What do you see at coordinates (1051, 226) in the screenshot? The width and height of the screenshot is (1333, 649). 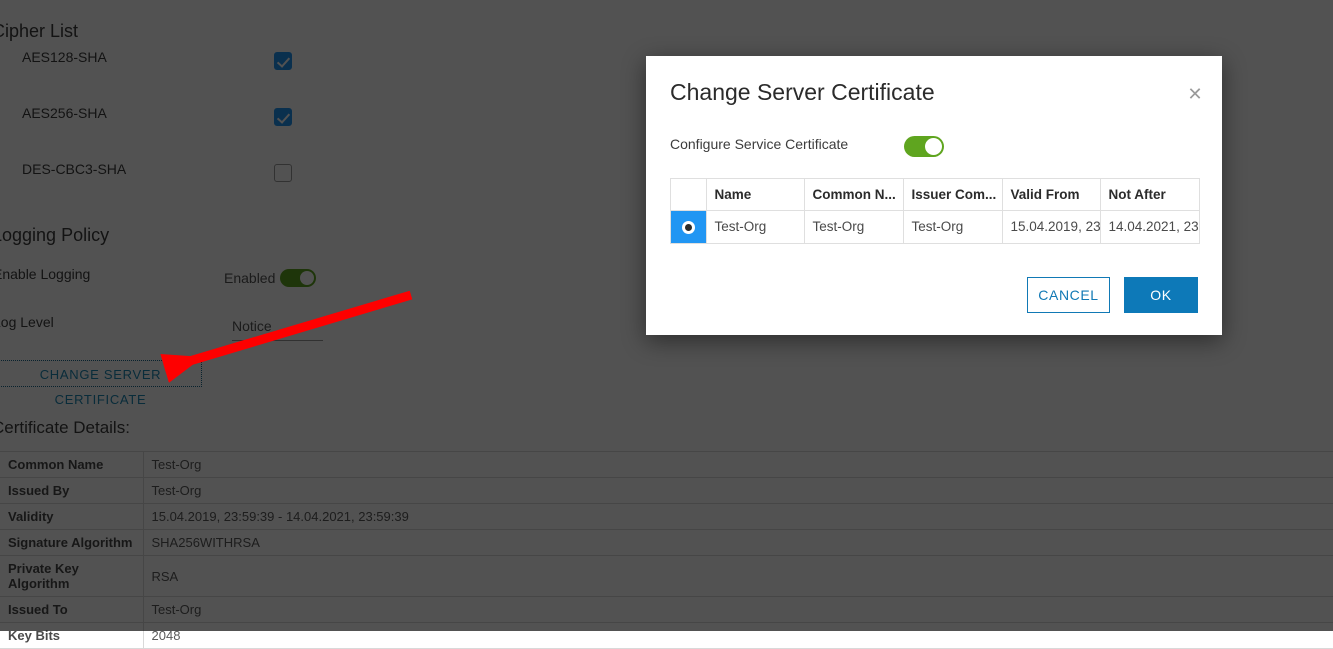 I see `cell-valid-from: 15.04.2019, 23:` at bounding box center [1051, 226].